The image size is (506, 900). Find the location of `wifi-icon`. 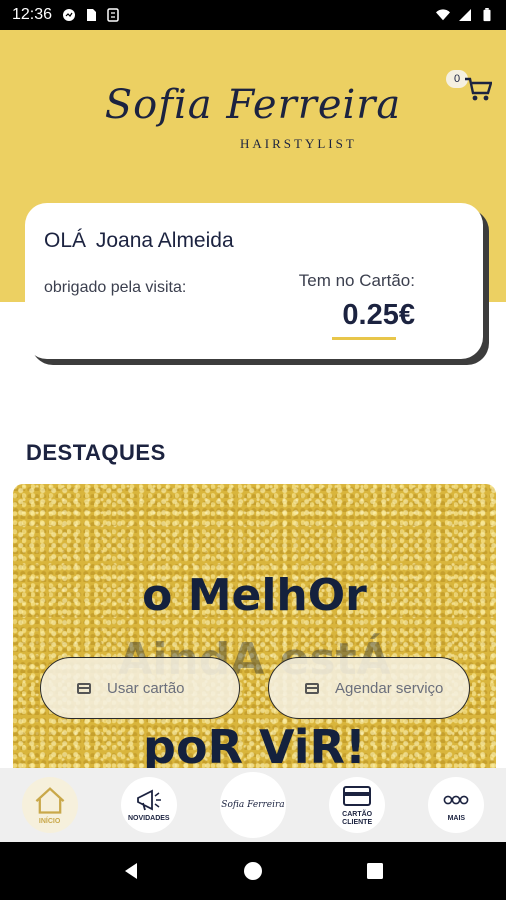

wifi-icon is located at coordinates (443, 15).